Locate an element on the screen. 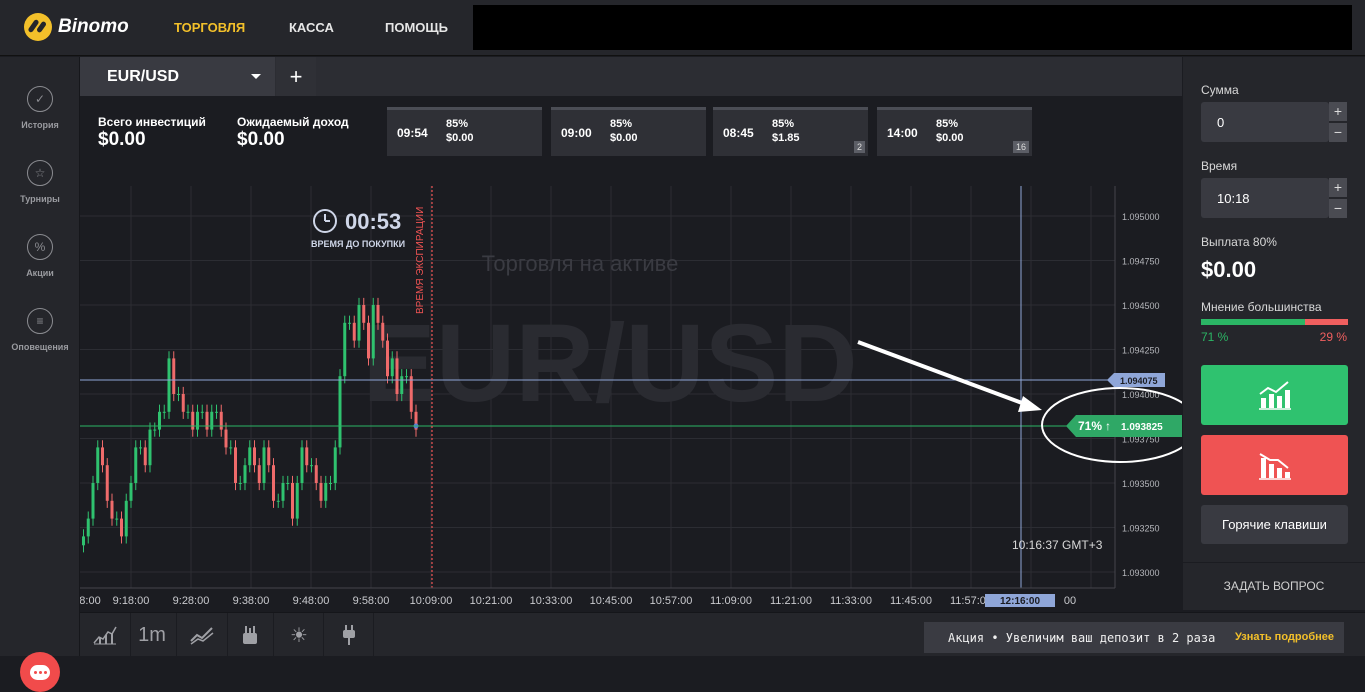 This screenshot has height=692, width=1365. time-input: 10:18 is located at coordinates (1265, 198).